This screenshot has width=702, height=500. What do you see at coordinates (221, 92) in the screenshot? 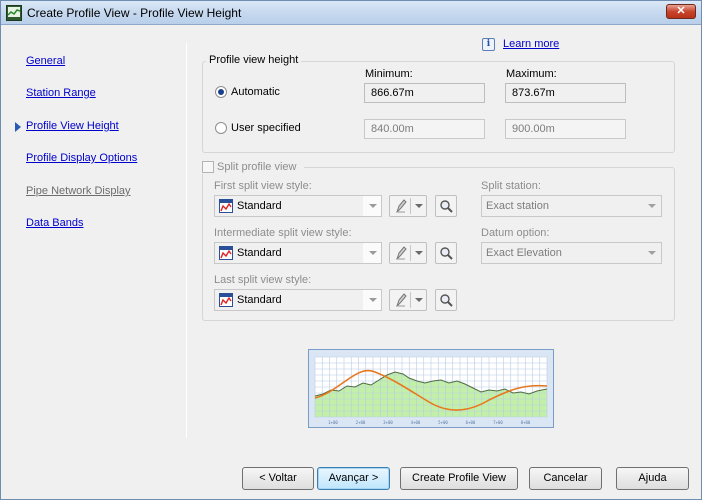
I see `automatic-radio` at bounding box center [221, 92].